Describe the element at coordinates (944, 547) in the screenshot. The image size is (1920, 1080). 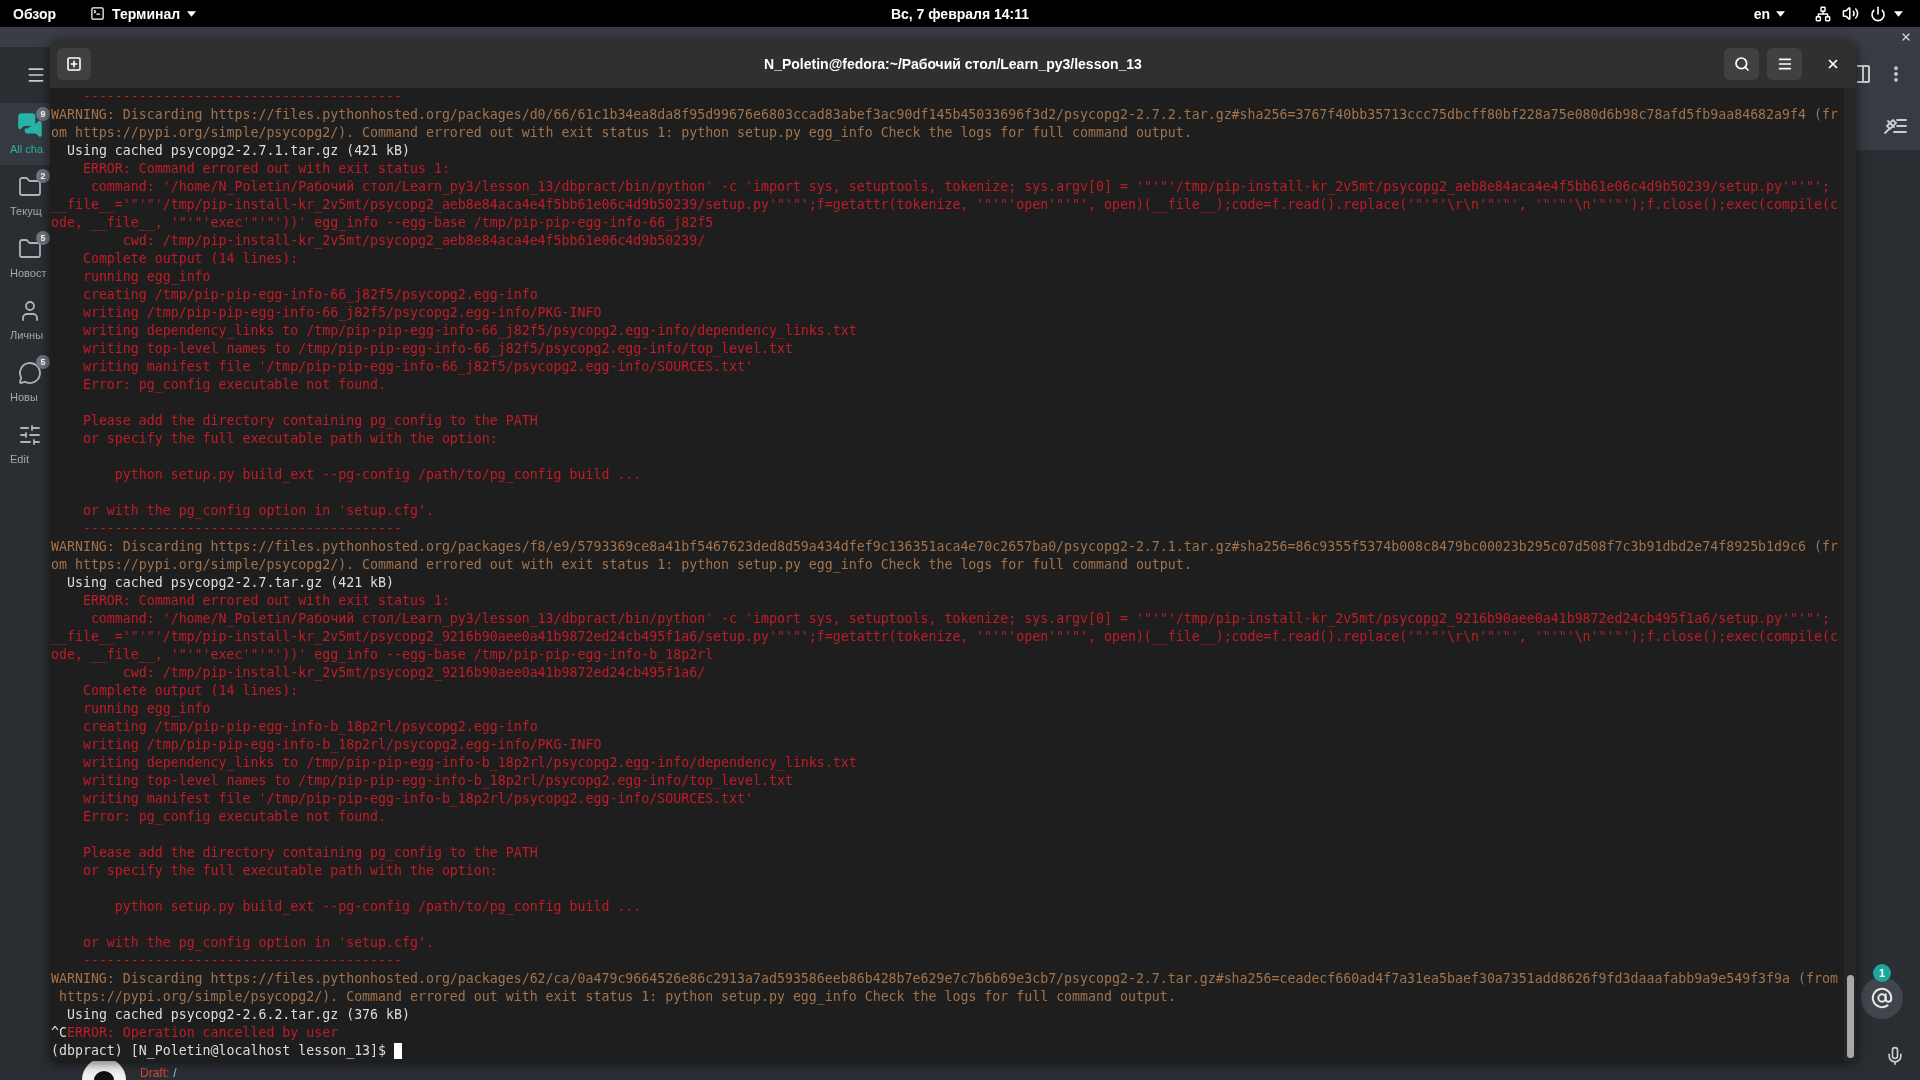
I see `warning-line: WARNING: Discarding https://files.pythonhosted.org/packages/f8/e9/5793369ce8a41bf5467623ded8d59a434dfef9c136351aca4e70c2657ba0/psycopg2-2.7.1.tar.gz#sha256=86c9355f5374b008c8479bc00023b295c07d508f7c3b91dbd2e74f8925b1d9c6 (fr` at that location.